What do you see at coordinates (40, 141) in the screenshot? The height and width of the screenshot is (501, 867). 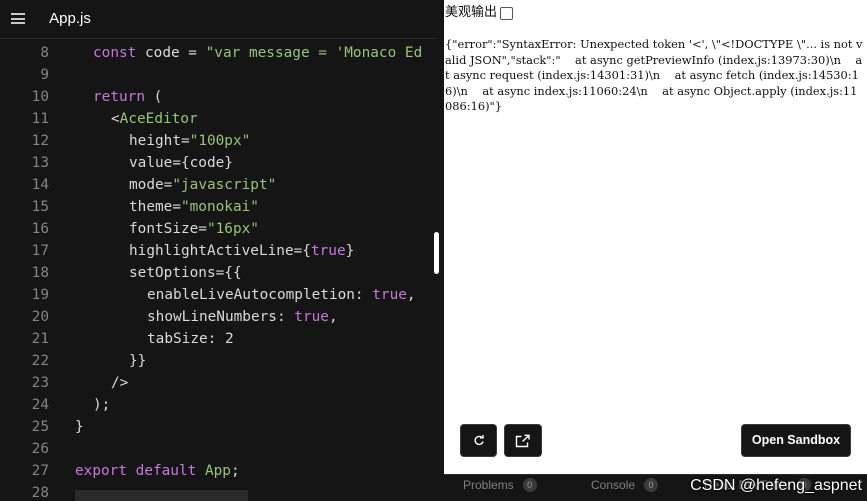 I see `line-number: 12` at bounding box center [40, 141].